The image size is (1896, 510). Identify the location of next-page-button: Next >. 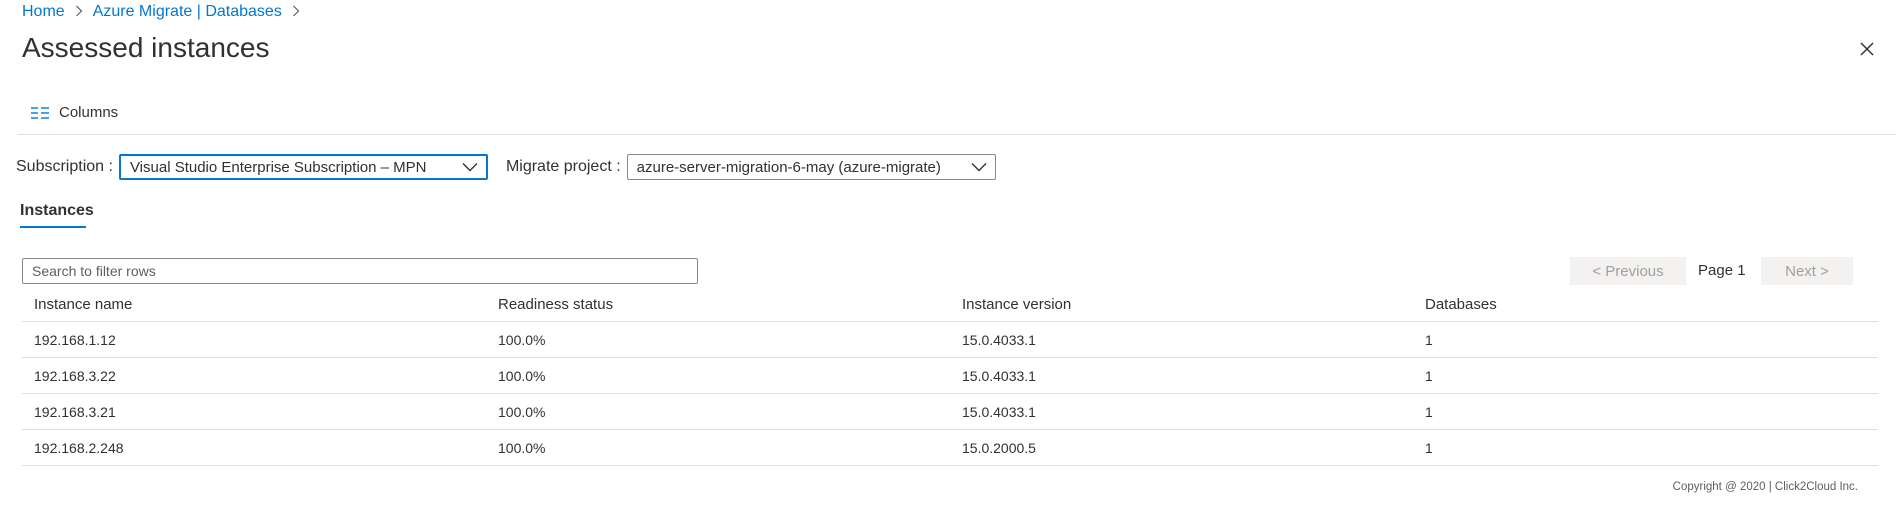
(1807, 271).